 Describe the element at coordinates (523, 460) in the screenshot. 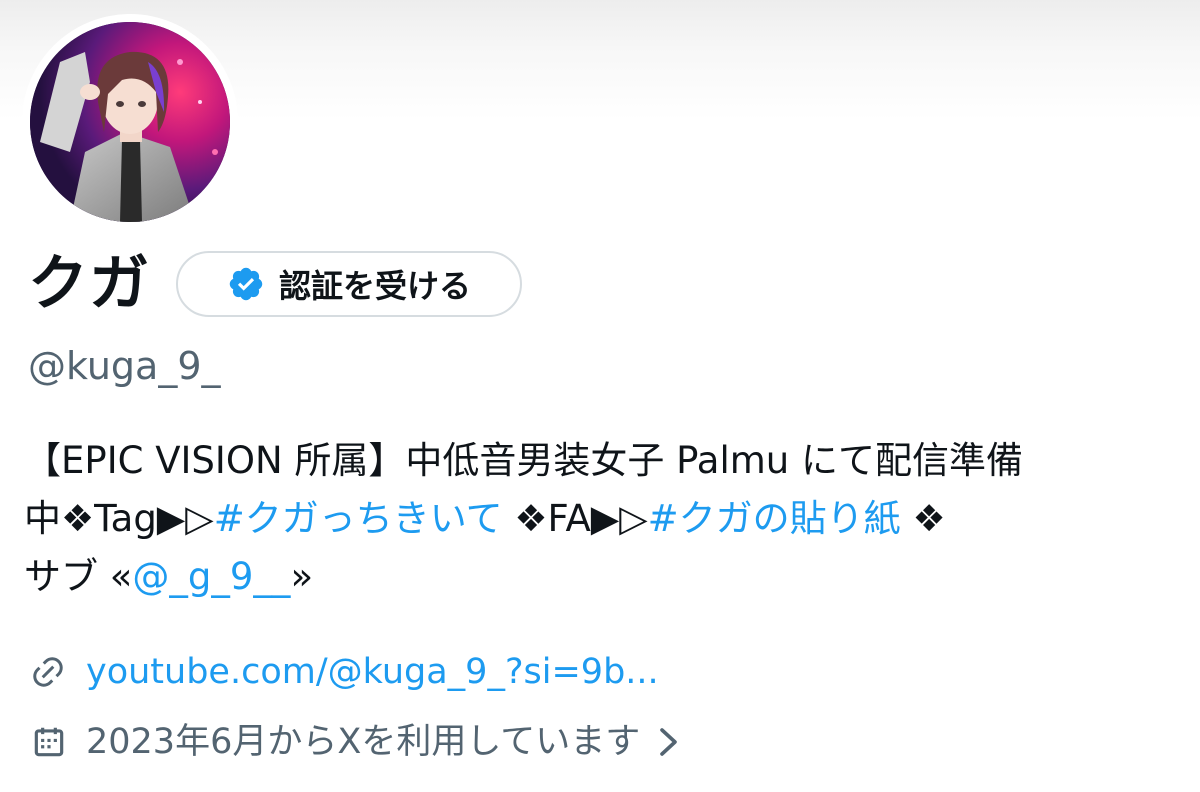

I see `bio-line-1: 【EPIC VISION 所属】中低音男装女子 Palmu にて配信準備` at that location.